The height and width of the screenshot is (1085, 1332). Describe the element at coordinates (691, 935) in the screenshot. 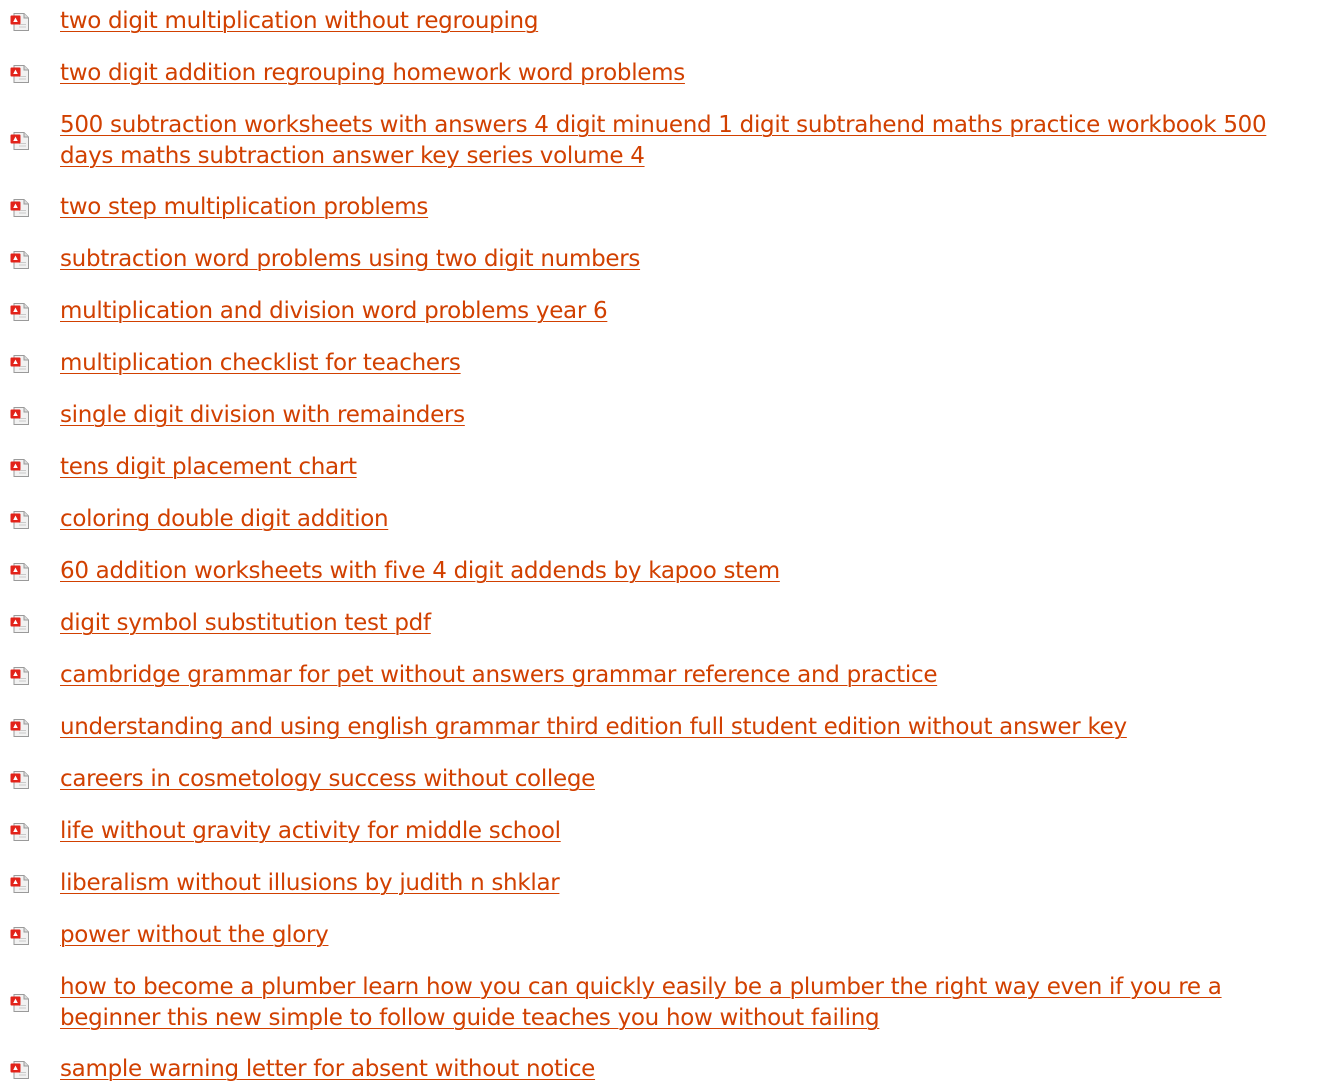

I see `pdf-link: power without the glory` at that location.